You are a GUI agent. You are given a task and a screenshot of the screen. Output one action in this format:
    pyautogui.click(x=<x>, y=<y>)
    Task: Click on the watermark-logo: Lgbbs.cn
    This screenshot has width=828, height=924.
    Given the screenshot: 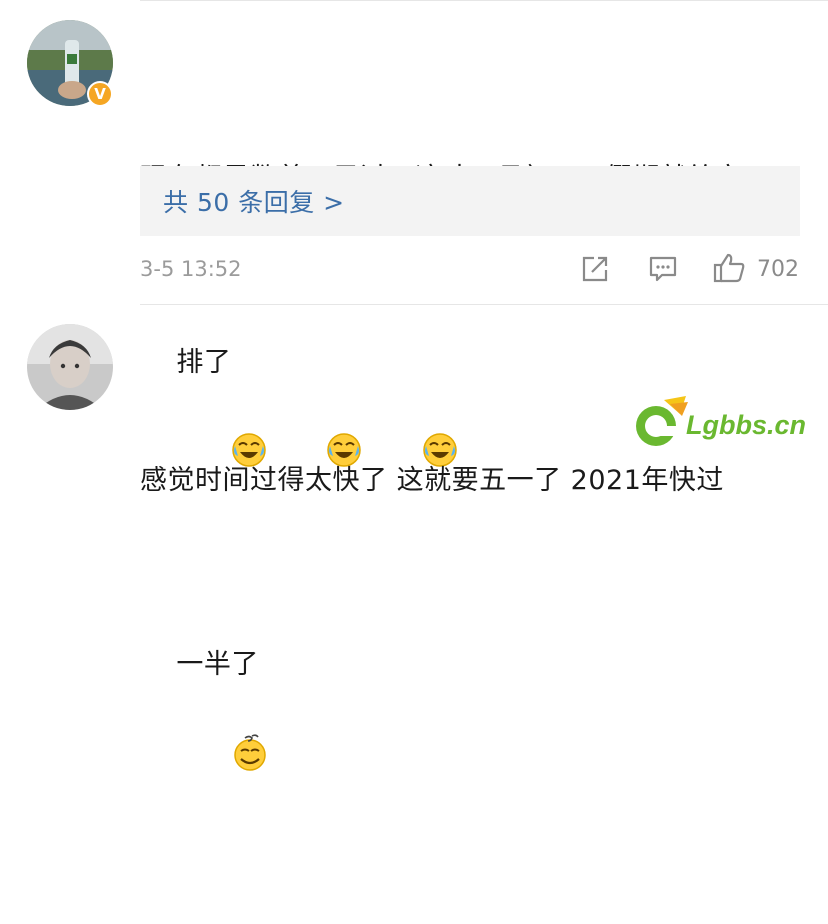 What is the action you would take?
    pyautogui.click(x=728, y=424)
    